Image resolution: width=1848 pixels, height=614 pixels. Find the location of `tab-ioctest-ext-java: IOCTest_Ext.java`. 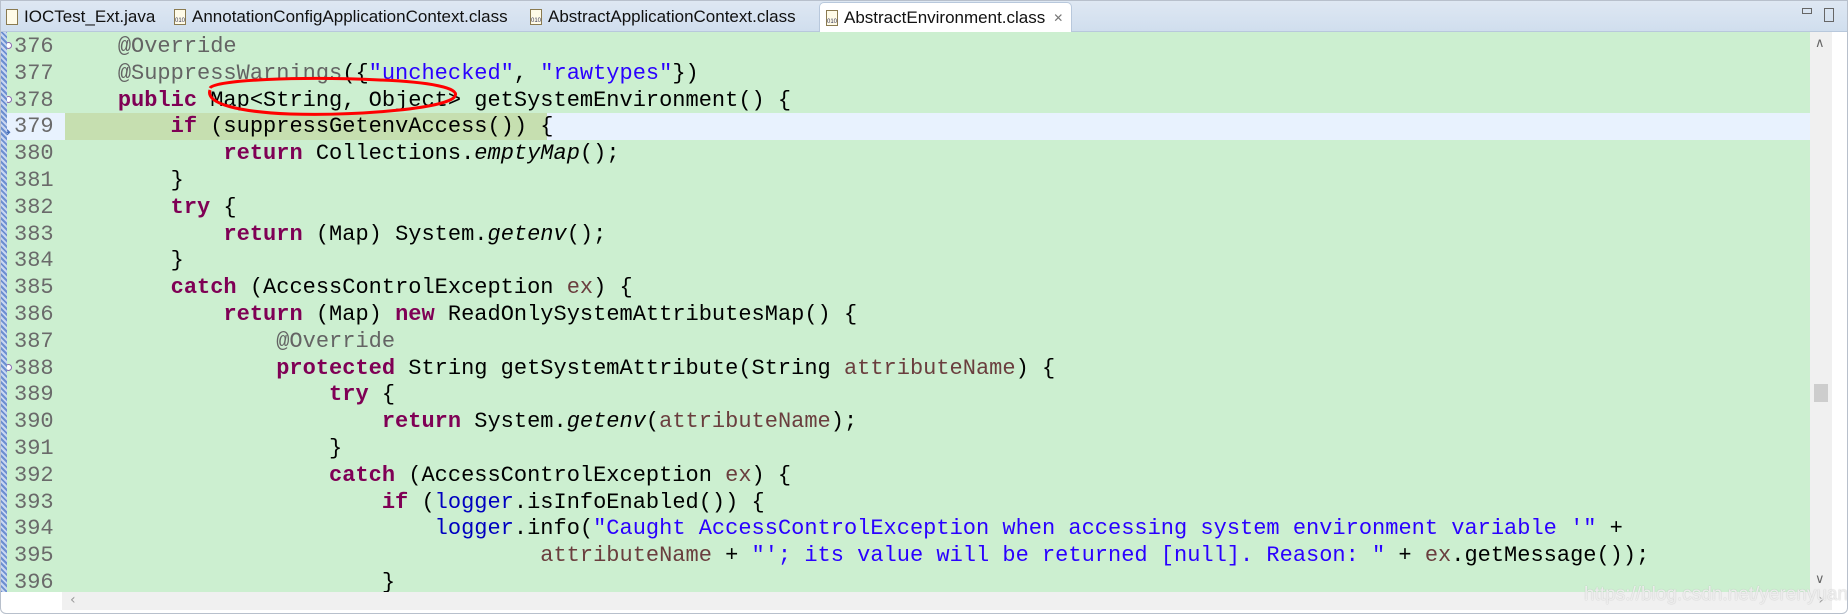

tab-ioctest-ext-java: IOCTest_Ext.java is located at coordinates (77, 16).